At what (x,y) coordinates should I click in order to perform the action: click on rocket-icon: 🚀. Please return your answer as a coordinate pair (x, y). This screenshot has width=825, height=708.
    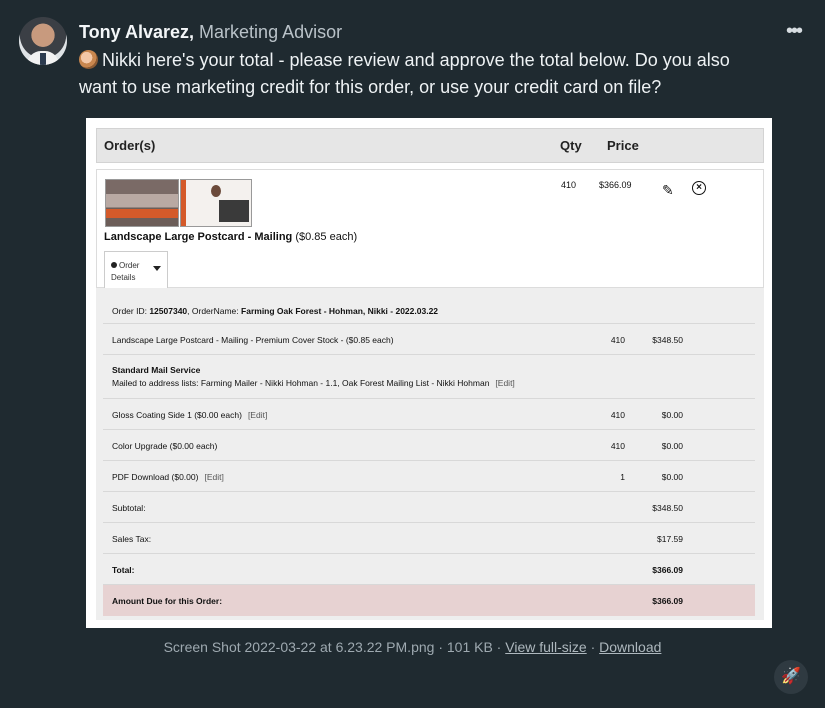
    Looking at the image, I should click on (791, 677).